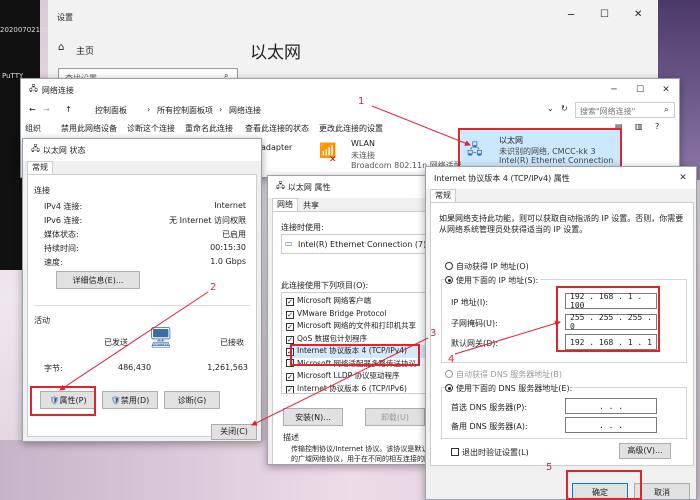 The image size is (700, 500). What do you see at coordinates (361, 101) in the screenshot?
I see `step-marker-1: 1` at bounding box center [361, 101].